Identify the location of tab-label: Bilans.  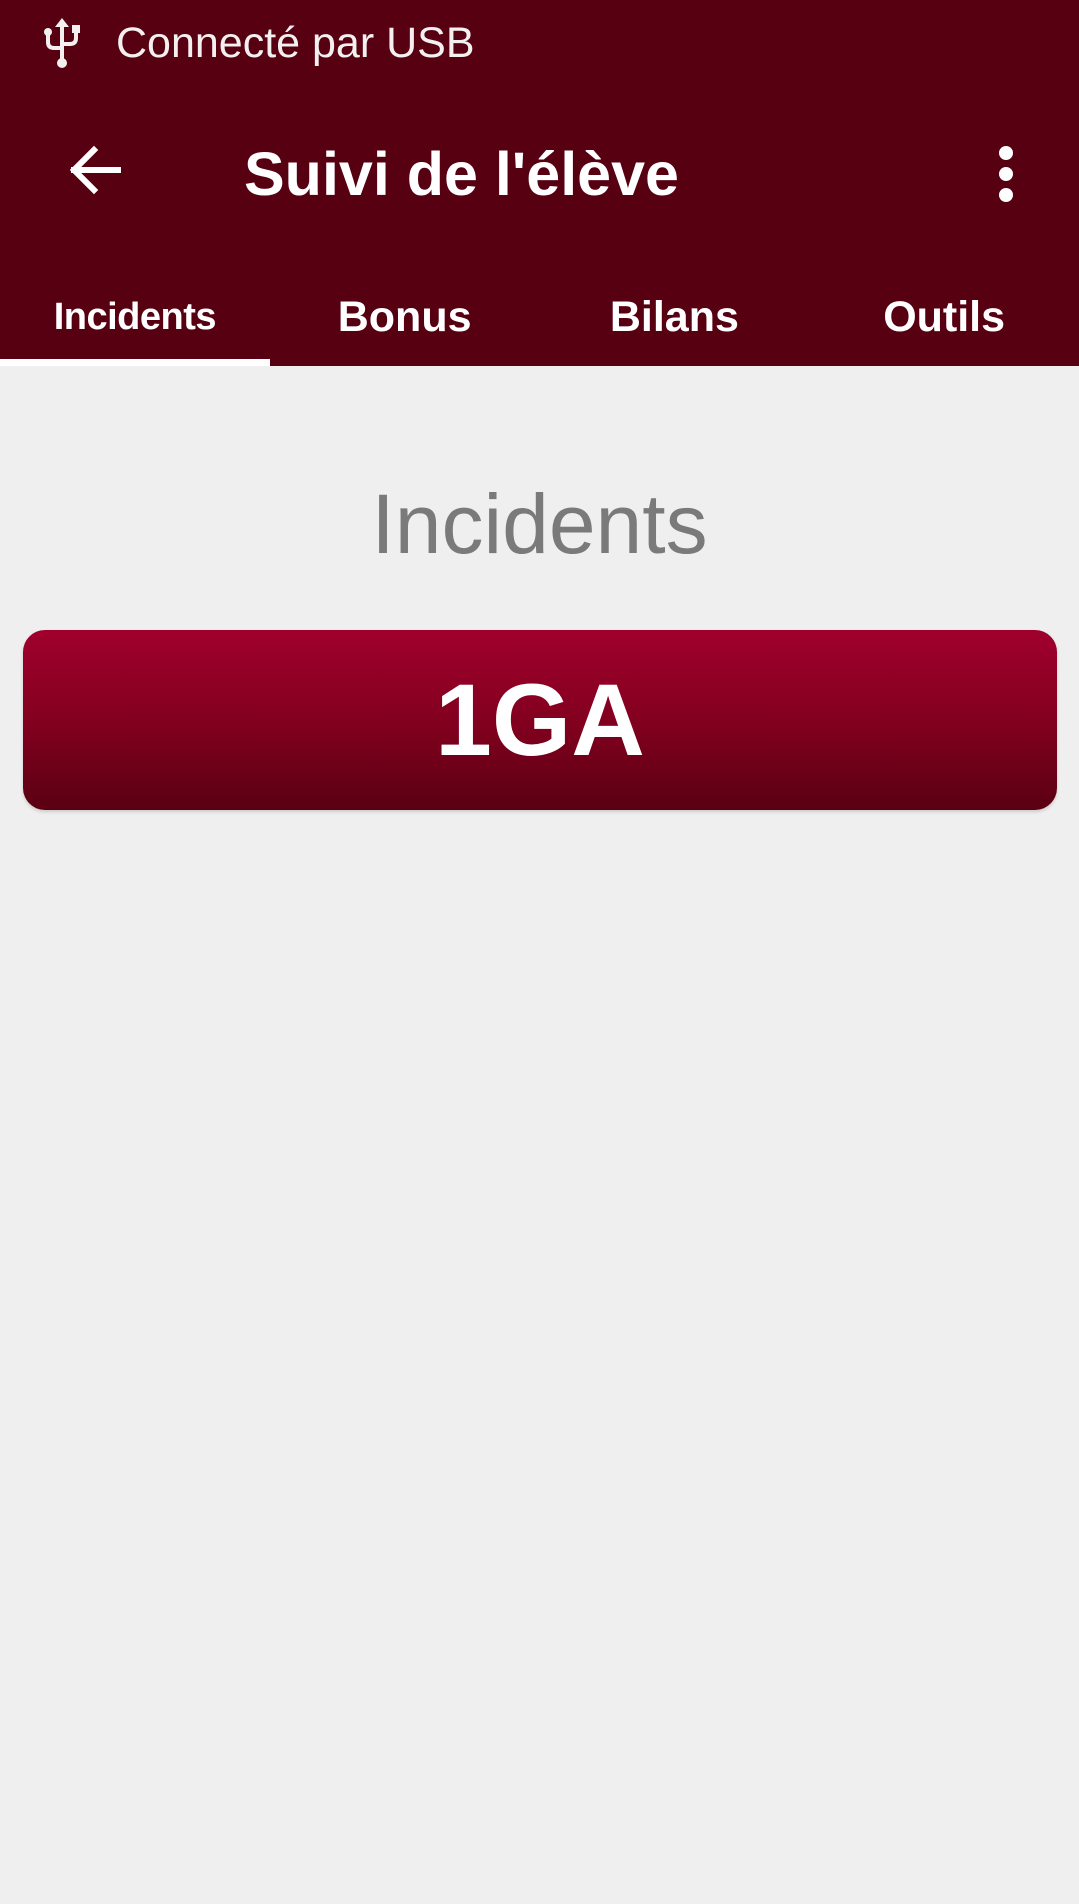
(674, 317).